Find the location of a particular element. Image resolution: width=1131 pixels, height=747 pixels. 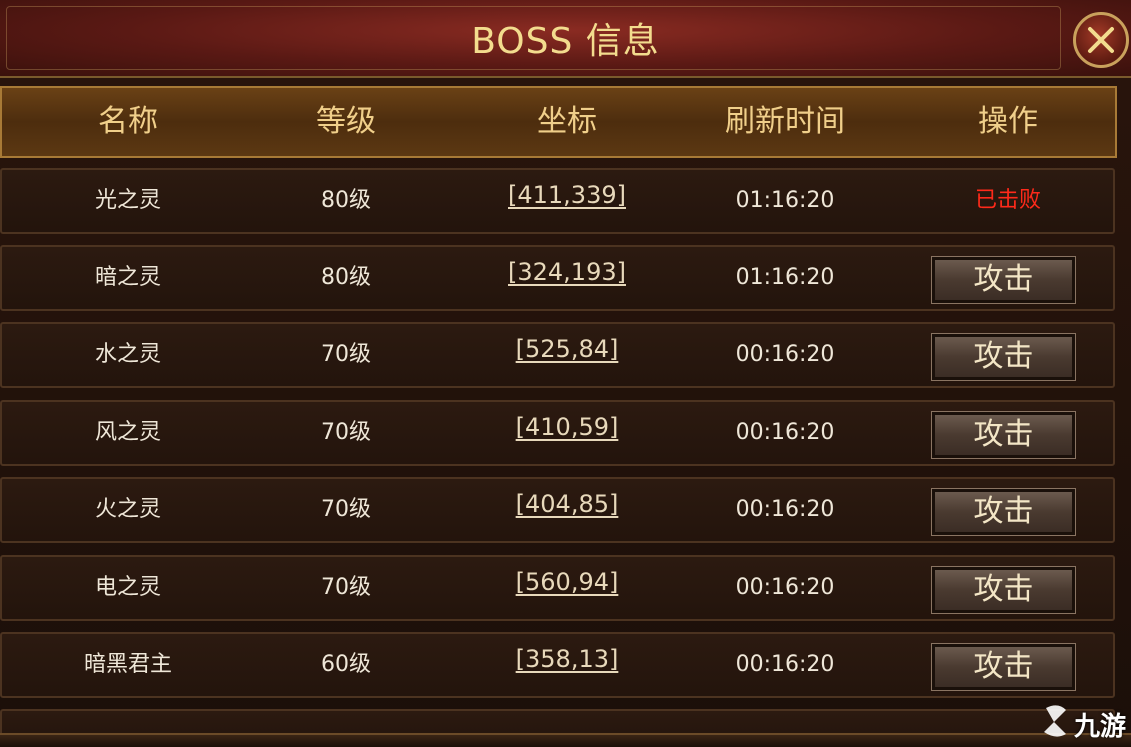

boss-name: 水之灵 is located at coordinates (127, 354).